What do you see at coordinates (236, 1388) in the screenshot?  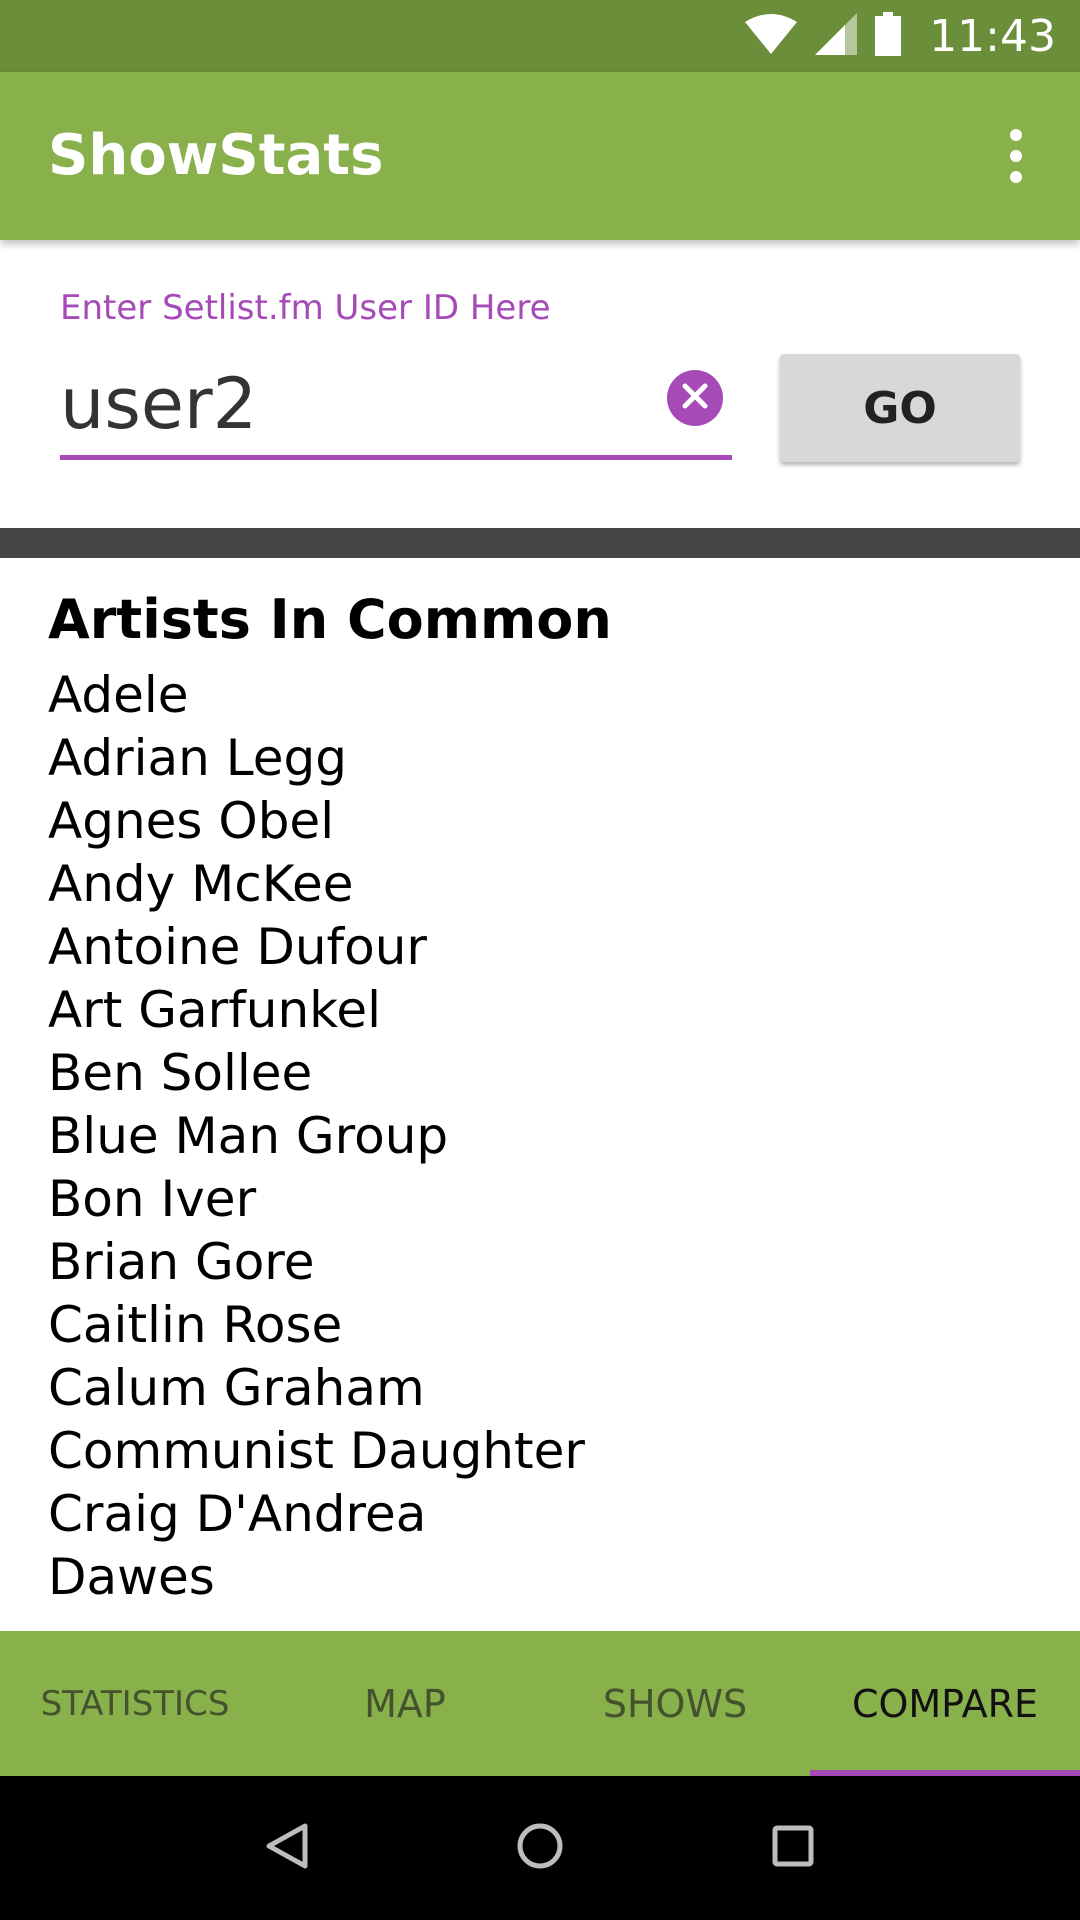 I see `list-item: Calum Graham` at bounding box center [236, 1388].